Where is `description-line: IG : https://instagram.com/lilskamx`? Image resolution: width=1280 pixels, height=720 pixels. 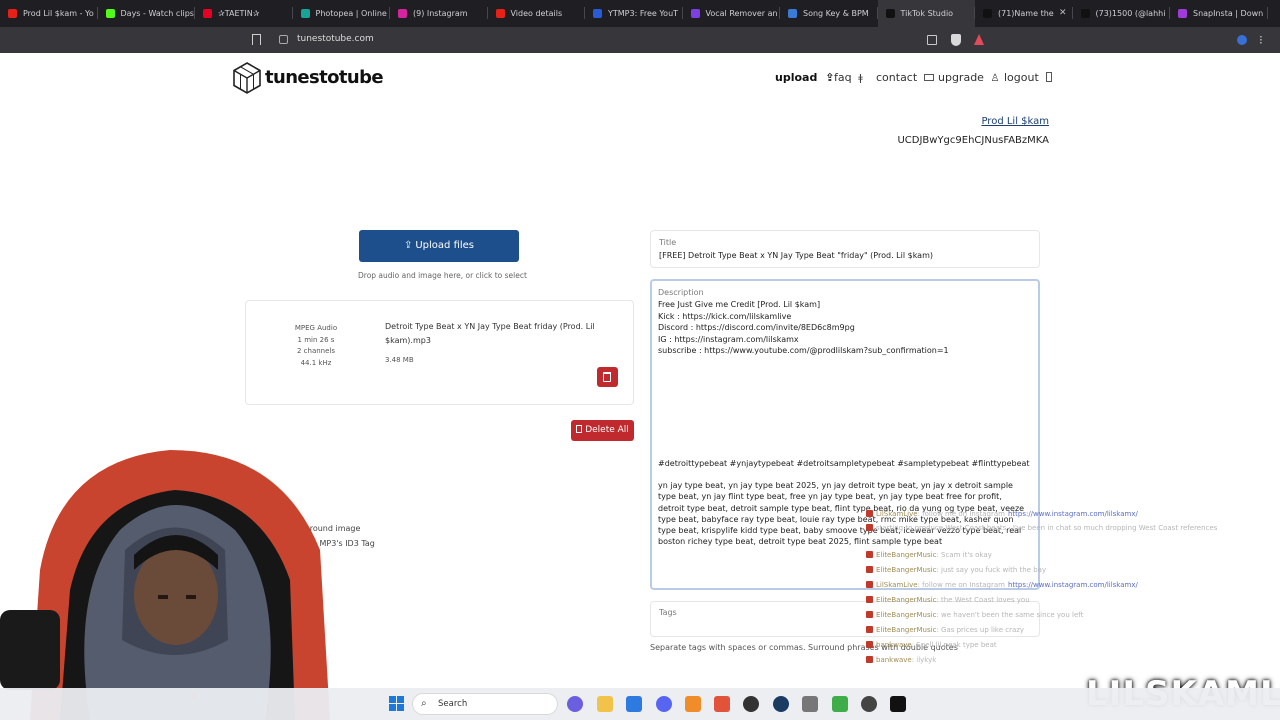
description-line: IG : https://instagram.com/lilskamx is located at coordinates (728, 339).